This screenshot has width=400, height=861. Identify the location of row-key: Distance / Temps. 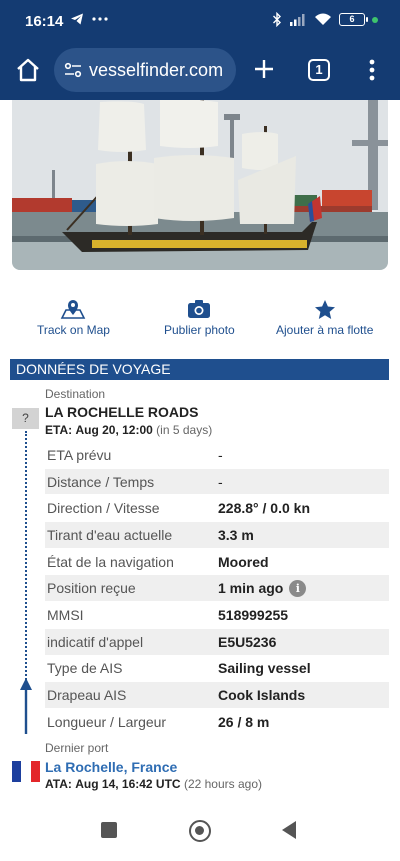
(101, 481).